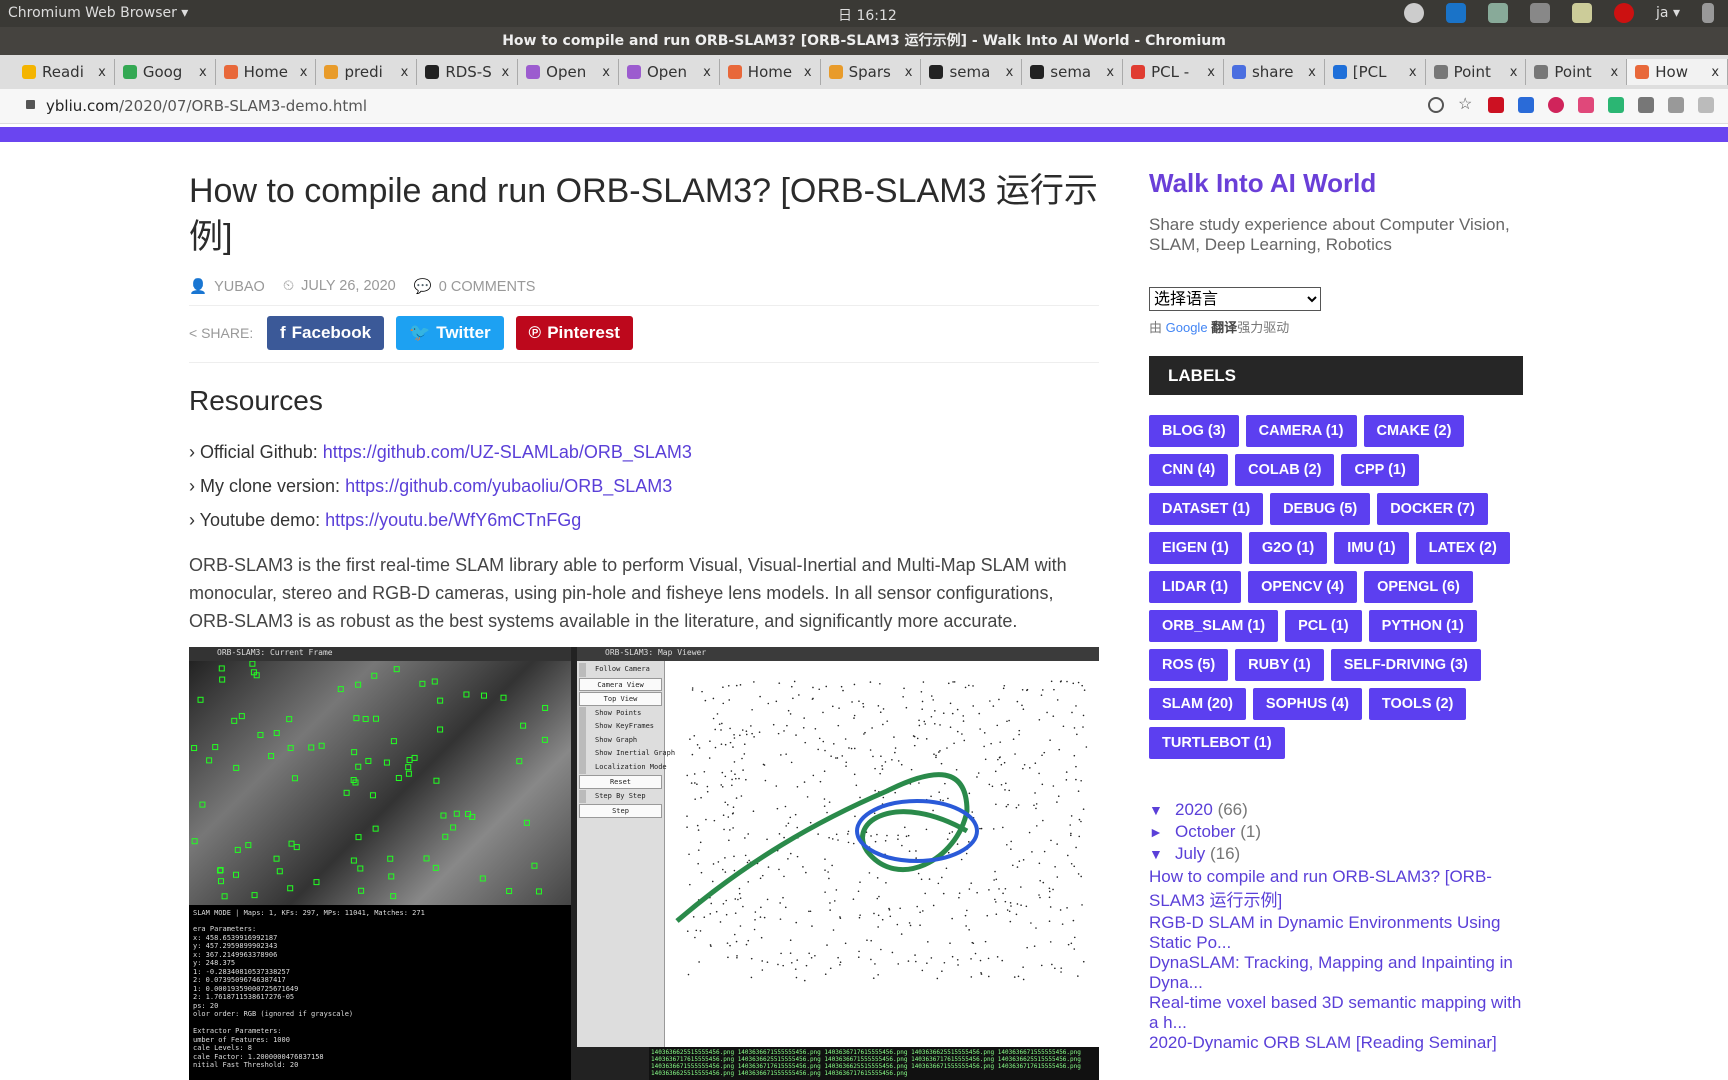 This screenshot has width=1728, height=1080. I want to click on label-tag: SELF-DRIVING (3), so click(1405, 665).